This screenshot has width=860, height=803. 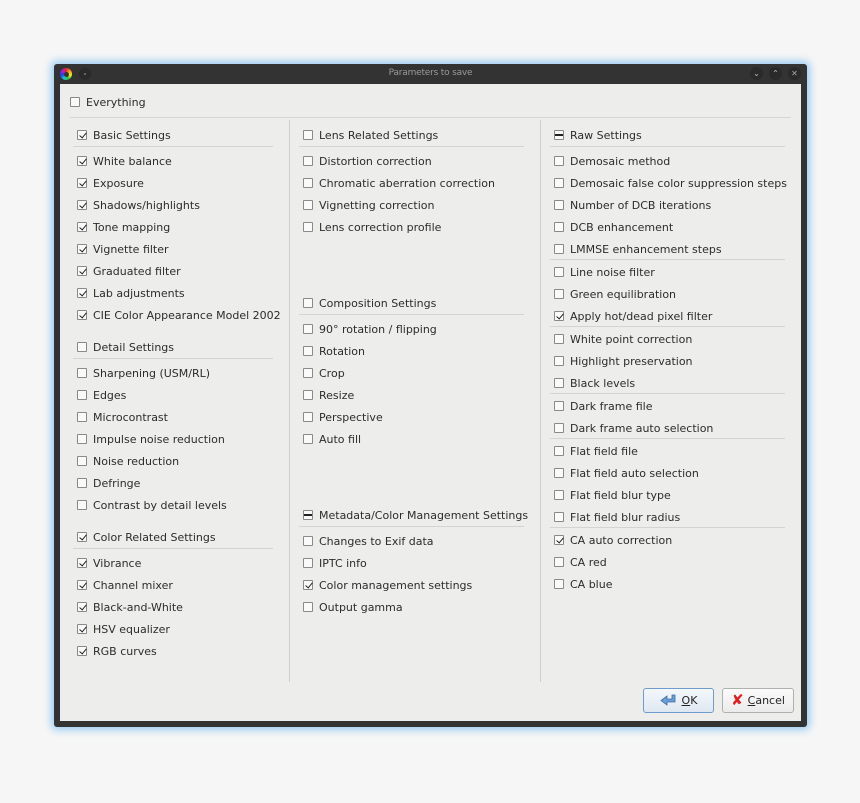 What do you see at coordinates (129, 271) in the screenshot?
I see `option-graduated-filter: Graduated filter` at bounding box center [129, 271].